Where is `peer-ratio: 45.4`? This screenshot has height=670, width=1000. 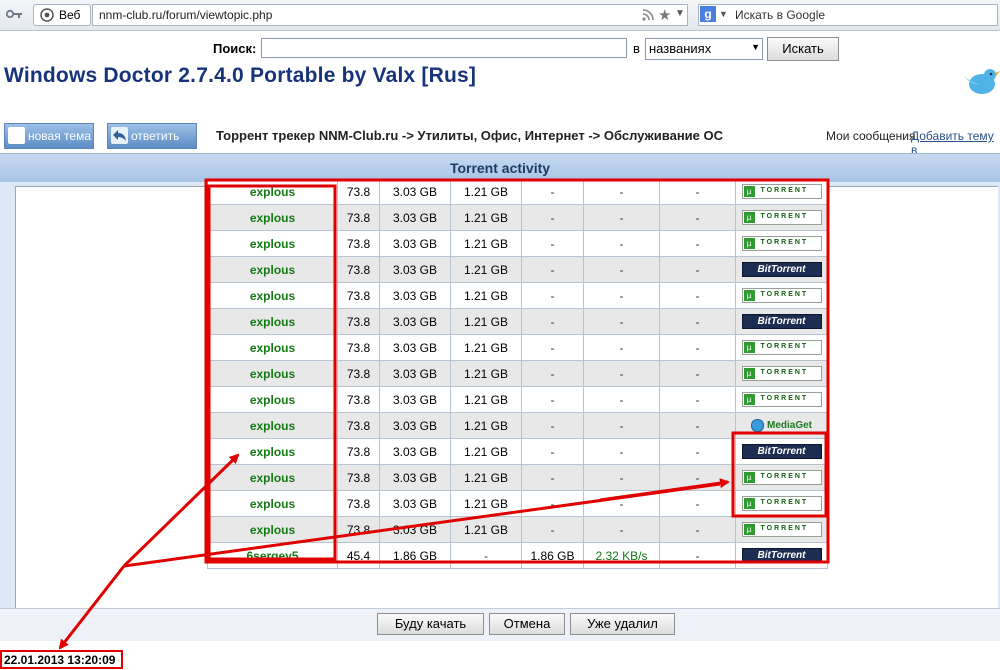 peer-ratio: 45.4 is located at coordinates (358, 555).